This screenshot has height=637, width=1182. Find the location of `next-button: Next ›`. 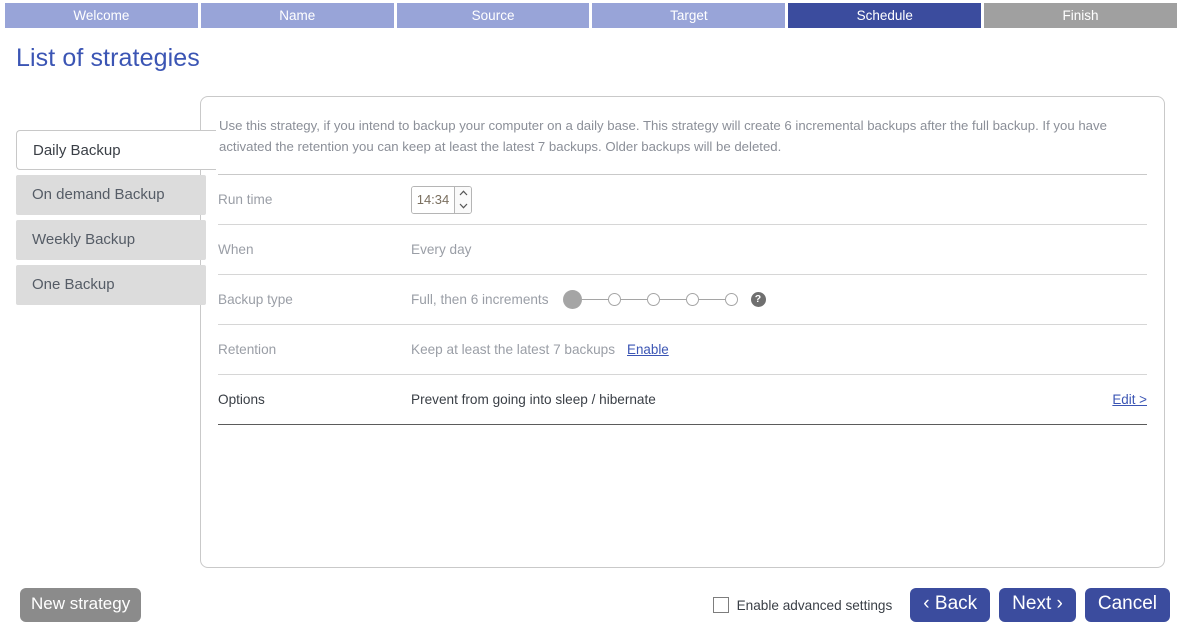

next-button: Next › is located at coordinates (1037, 605).